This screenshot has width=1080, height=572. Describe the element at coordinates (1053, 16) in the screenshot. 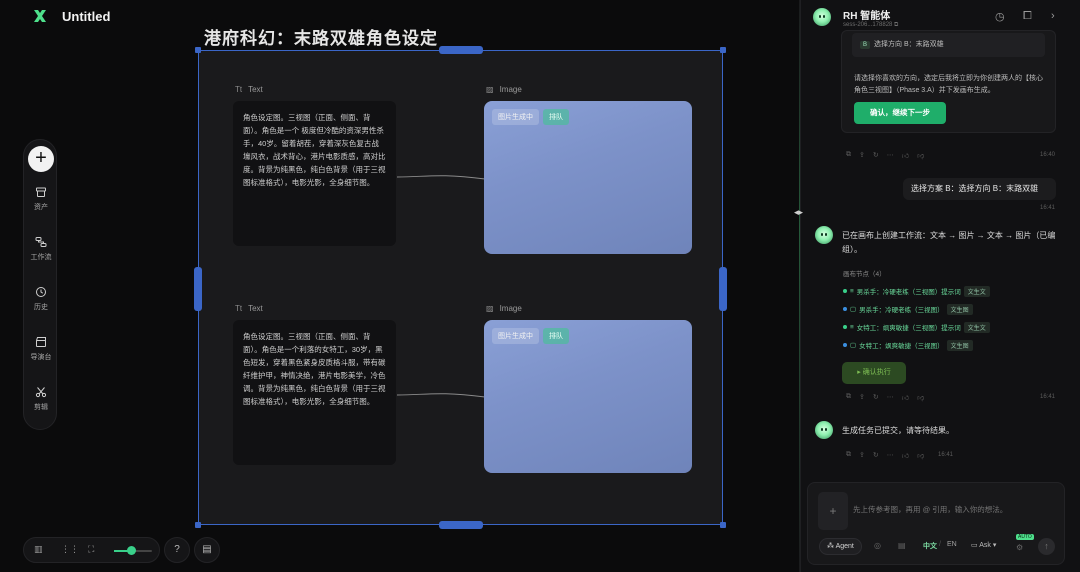

I see `chevron-right-icon: ›` at that location.